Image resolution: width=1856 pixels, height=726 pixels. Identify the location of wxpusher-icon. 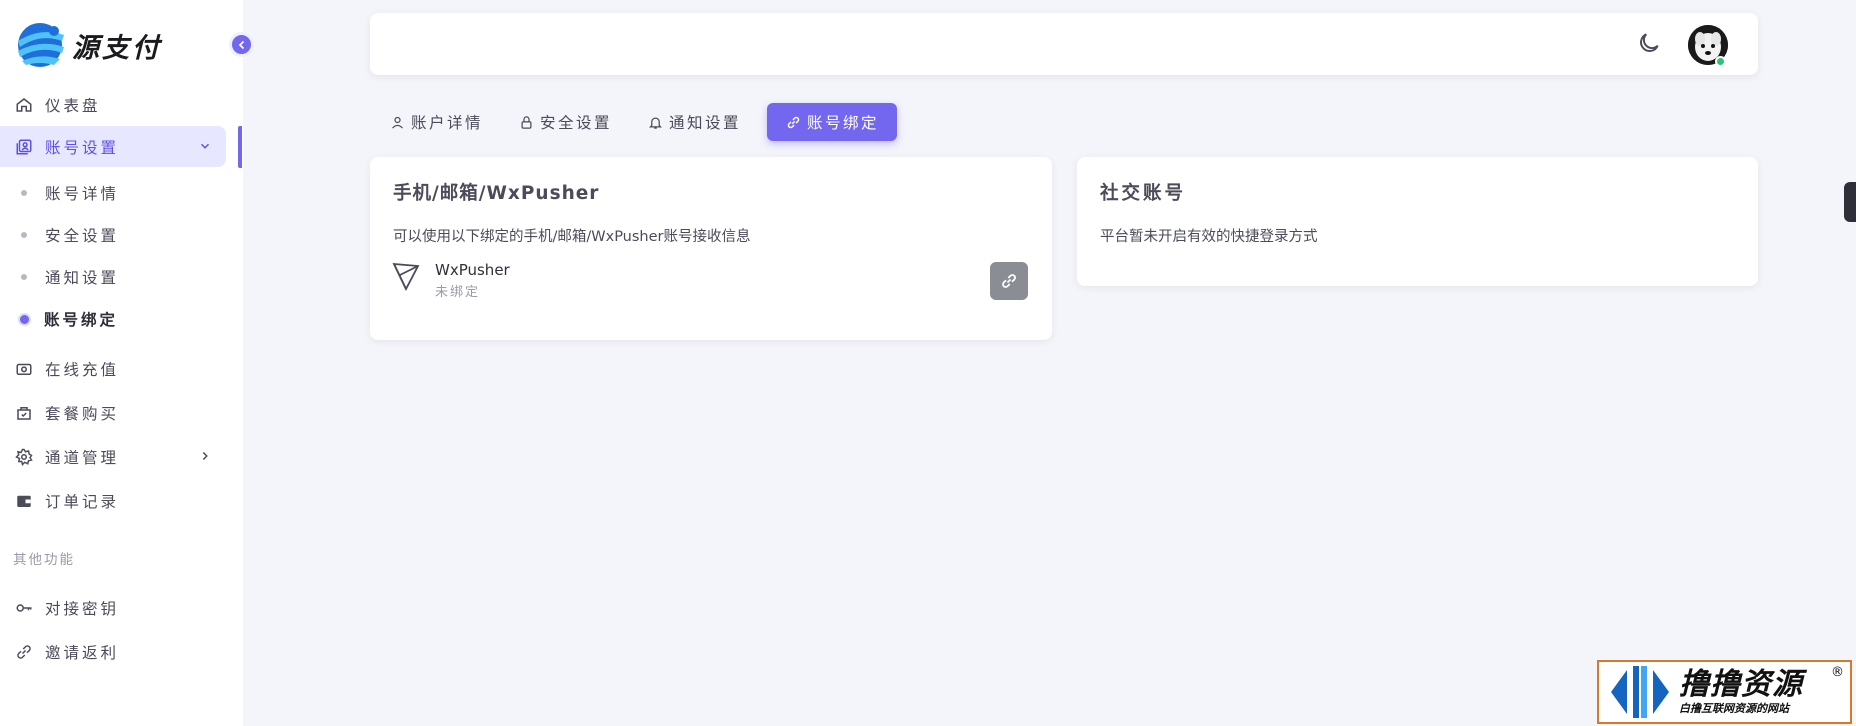
(406, 276).